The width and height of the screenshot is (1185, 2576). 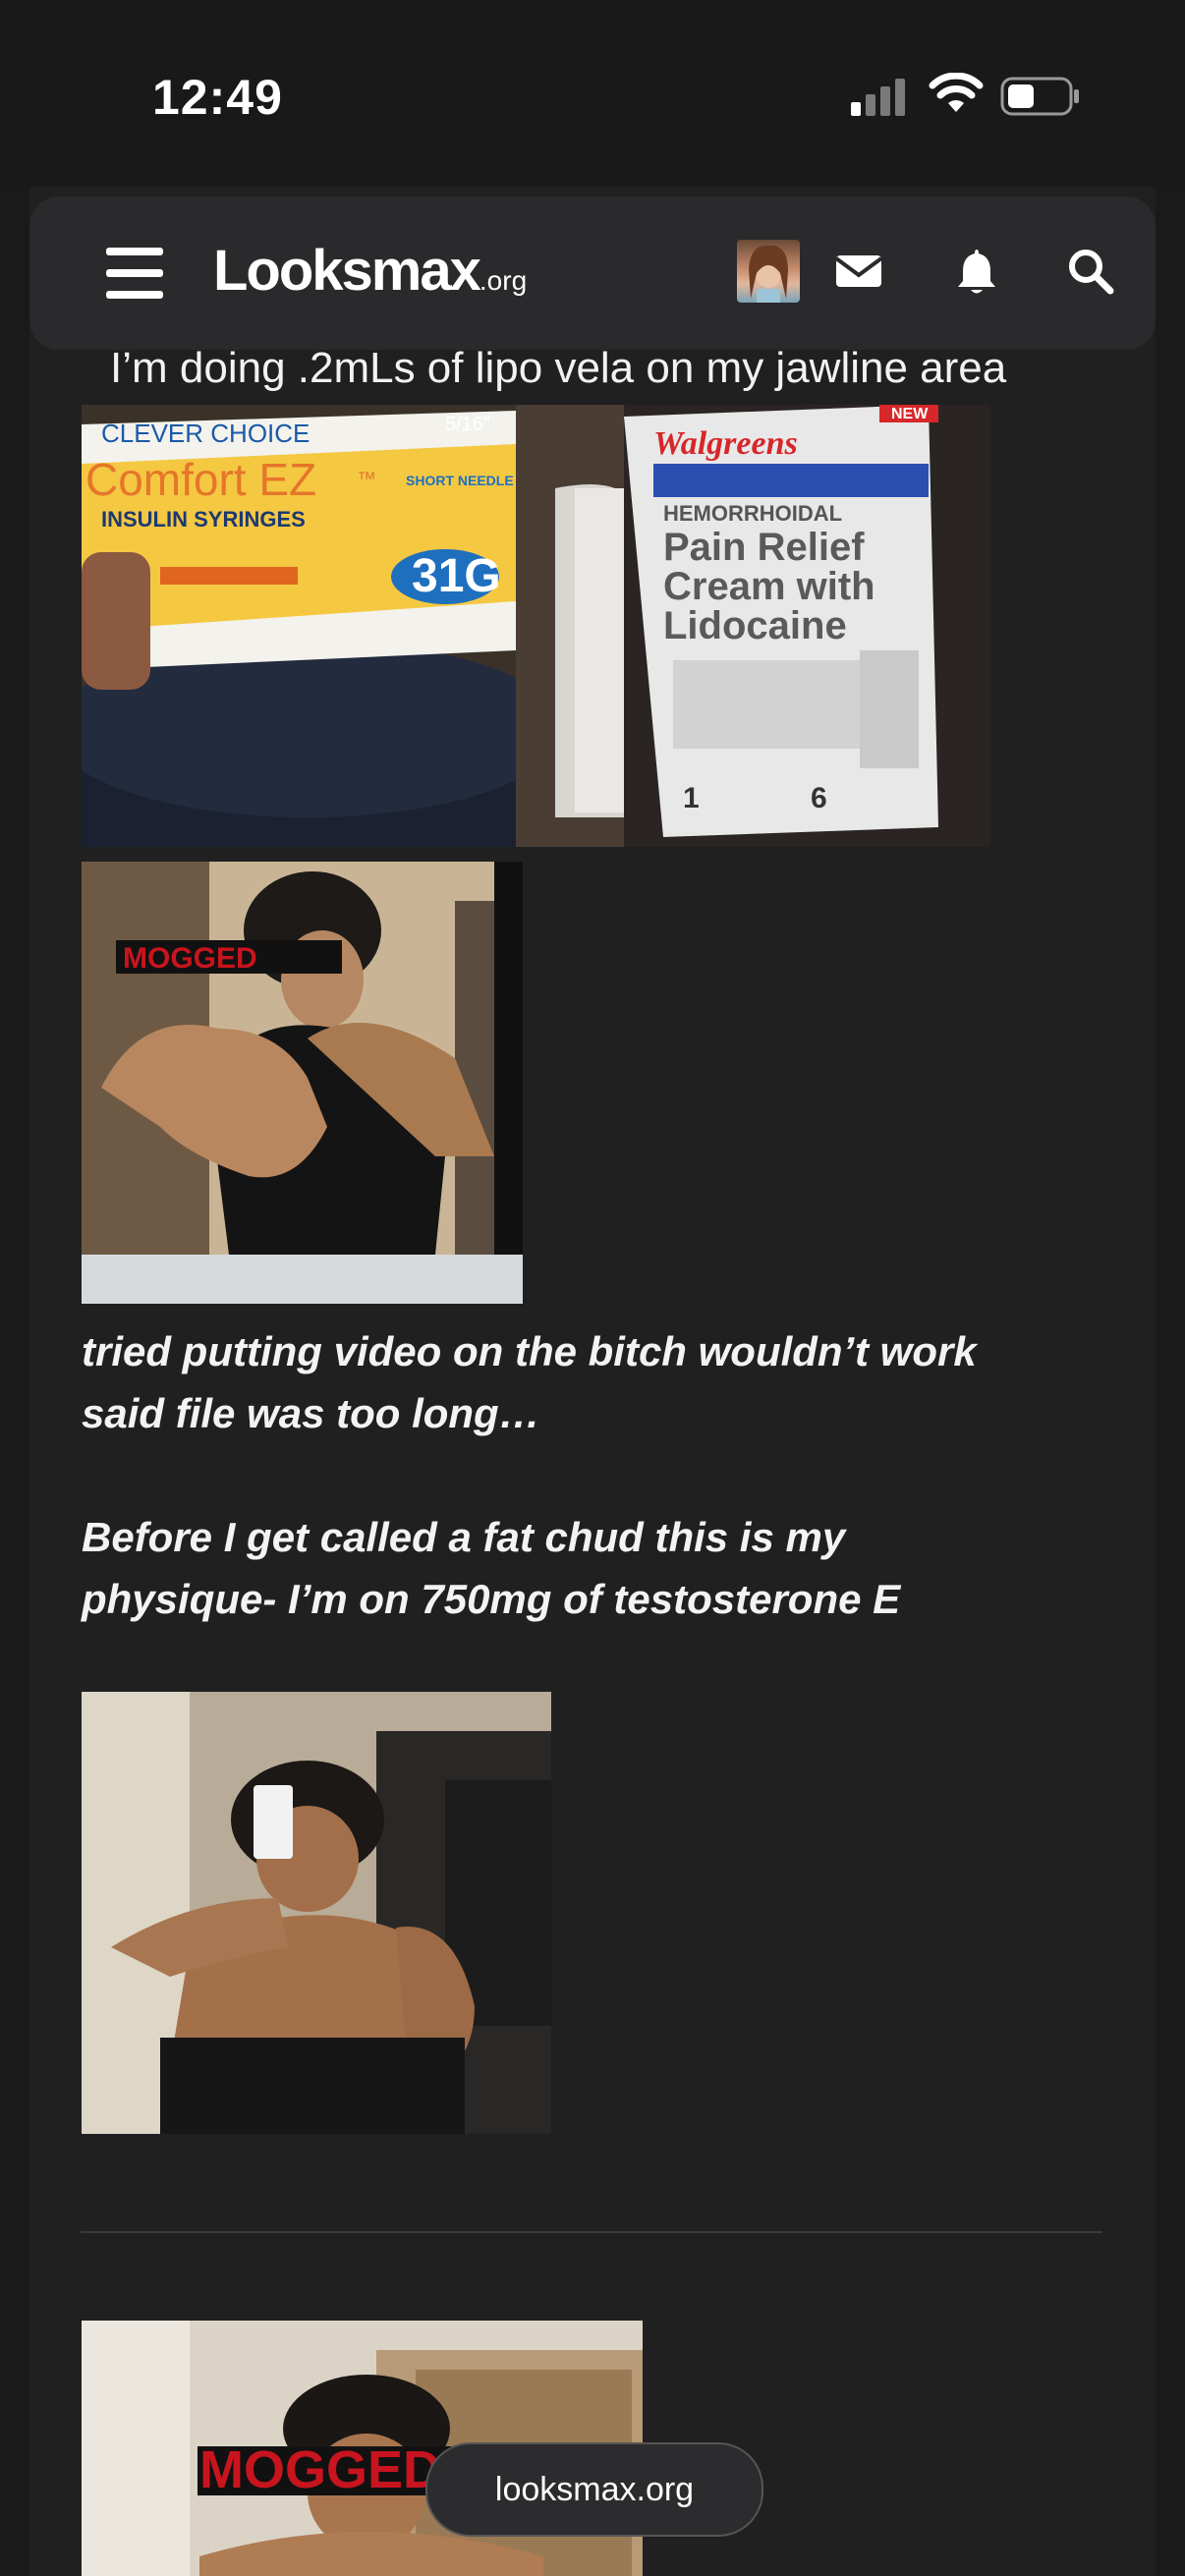 I want to click on wifi-icon, so click(x=957, y=92).